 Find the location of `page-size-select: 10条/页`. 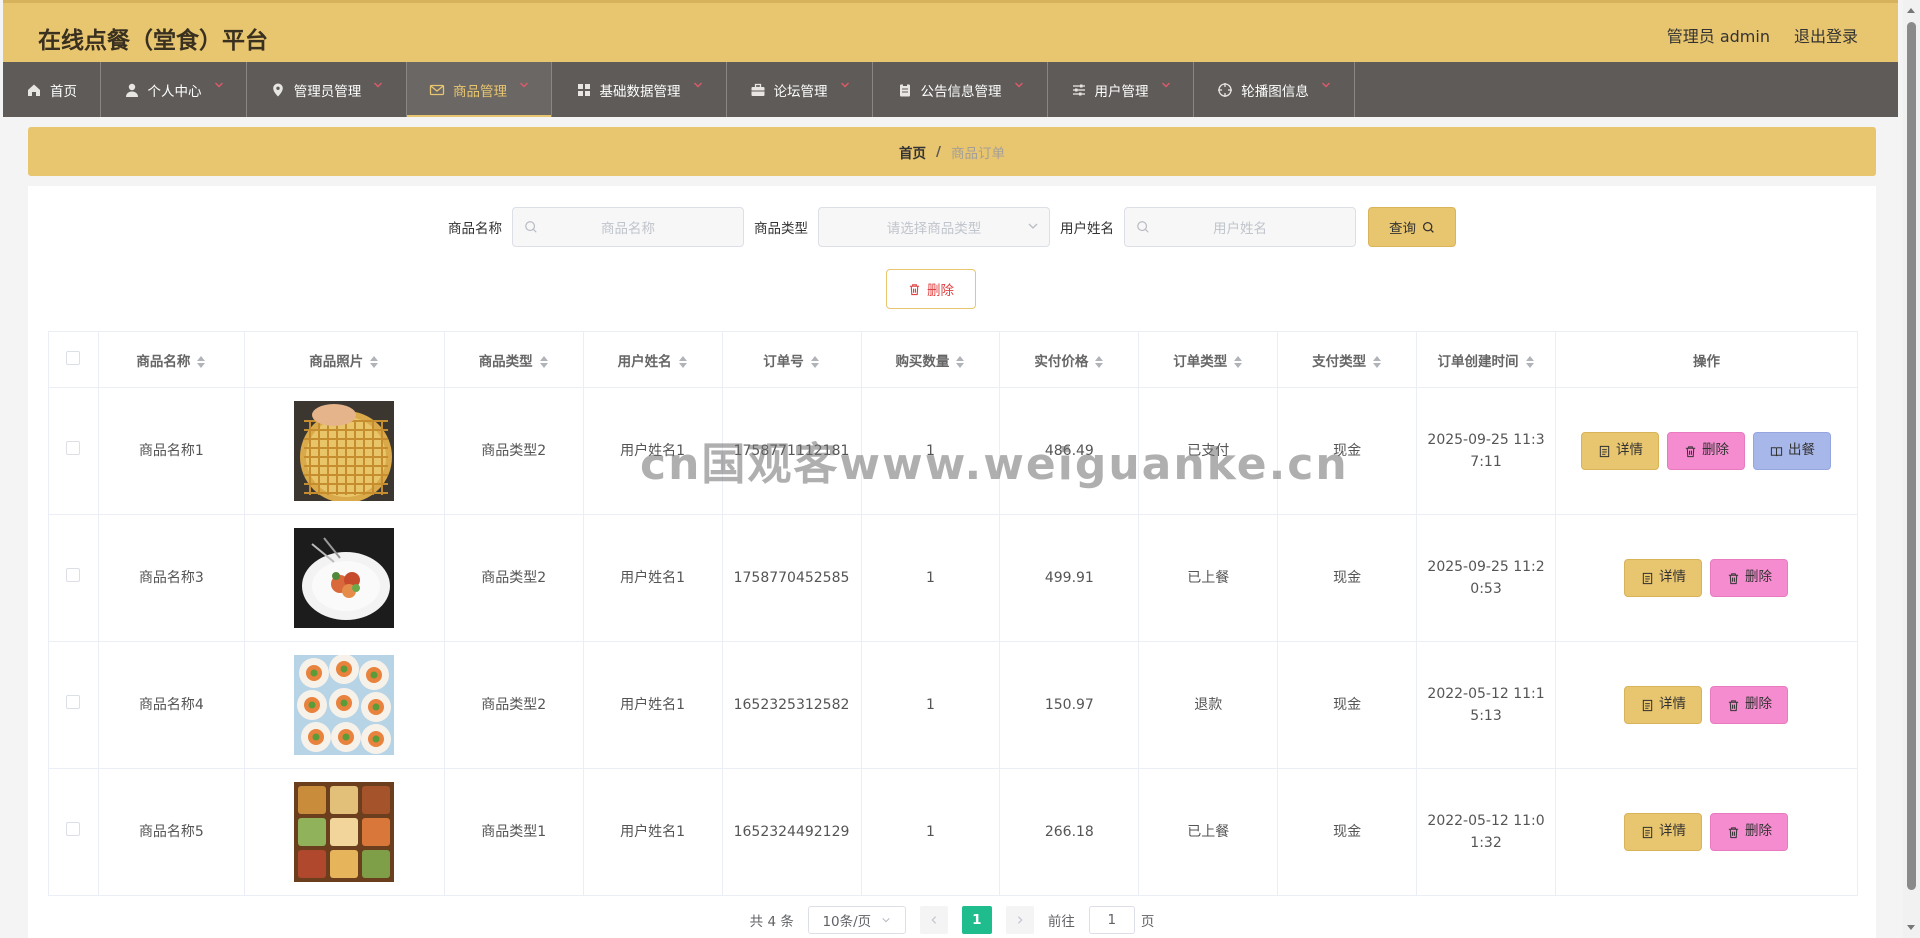

page-size-select: 10条/页 is located at coordinates (856, 920).